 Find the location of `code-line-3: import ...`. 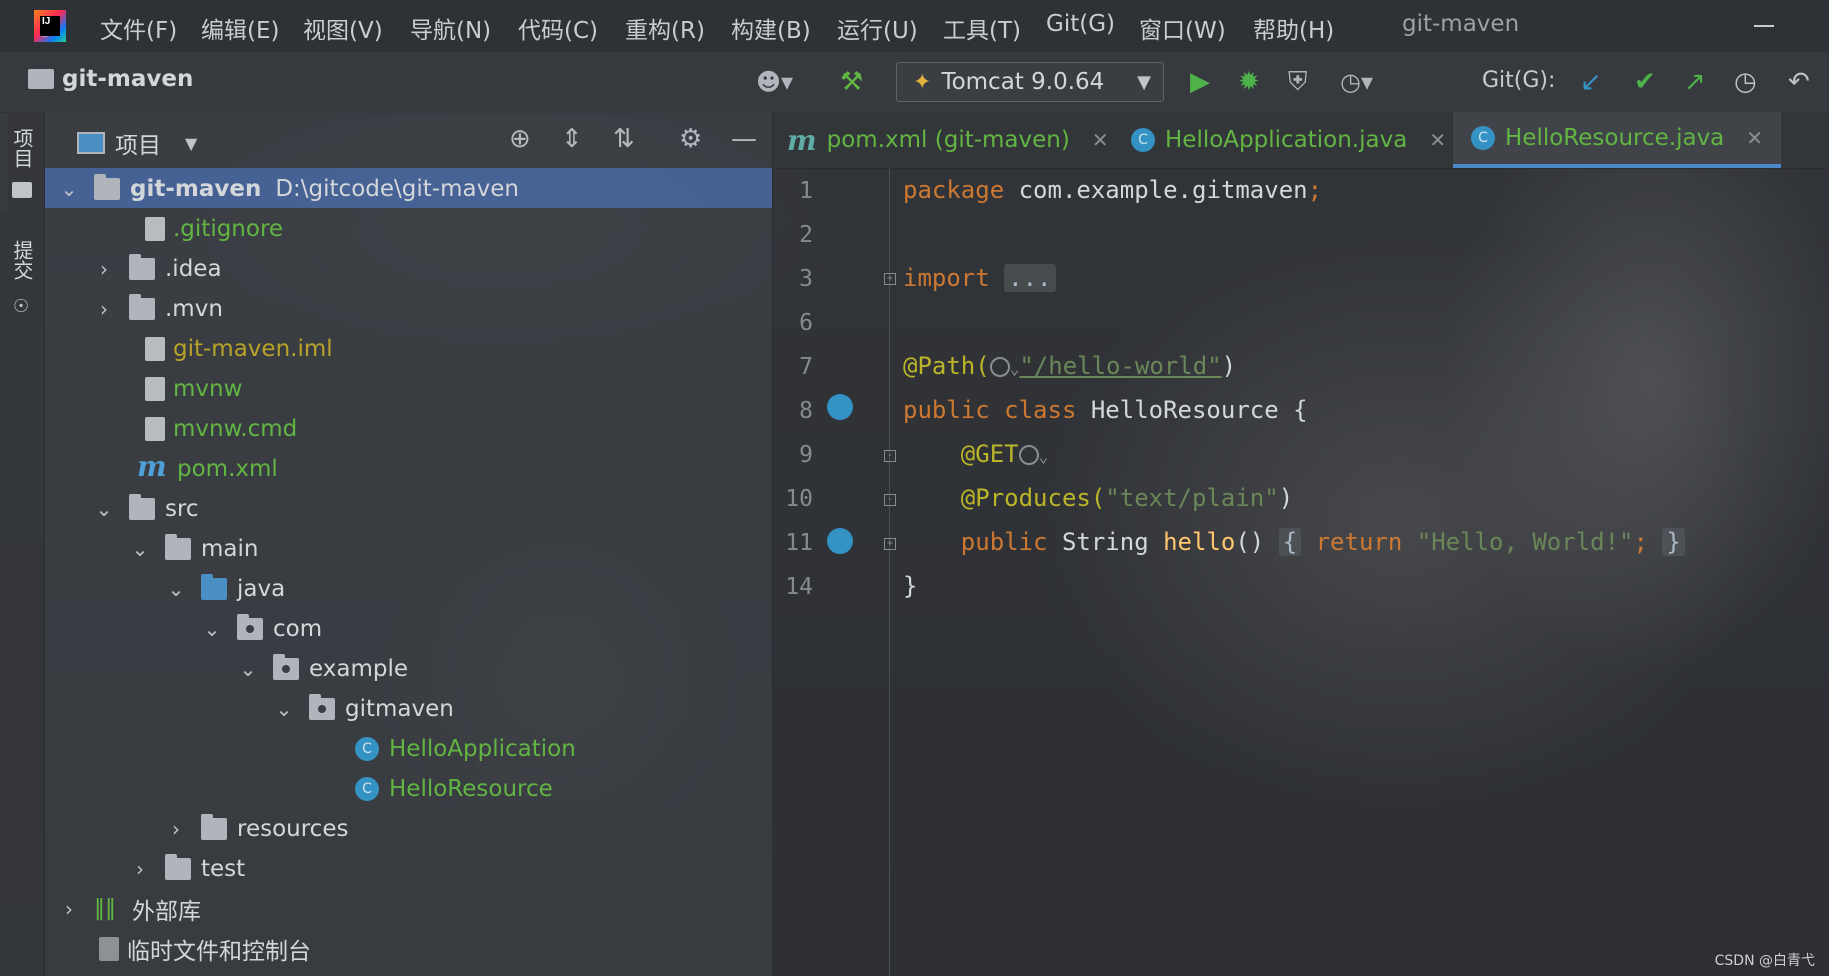

code-line-3: import ... is located at coordinates (979, 278).